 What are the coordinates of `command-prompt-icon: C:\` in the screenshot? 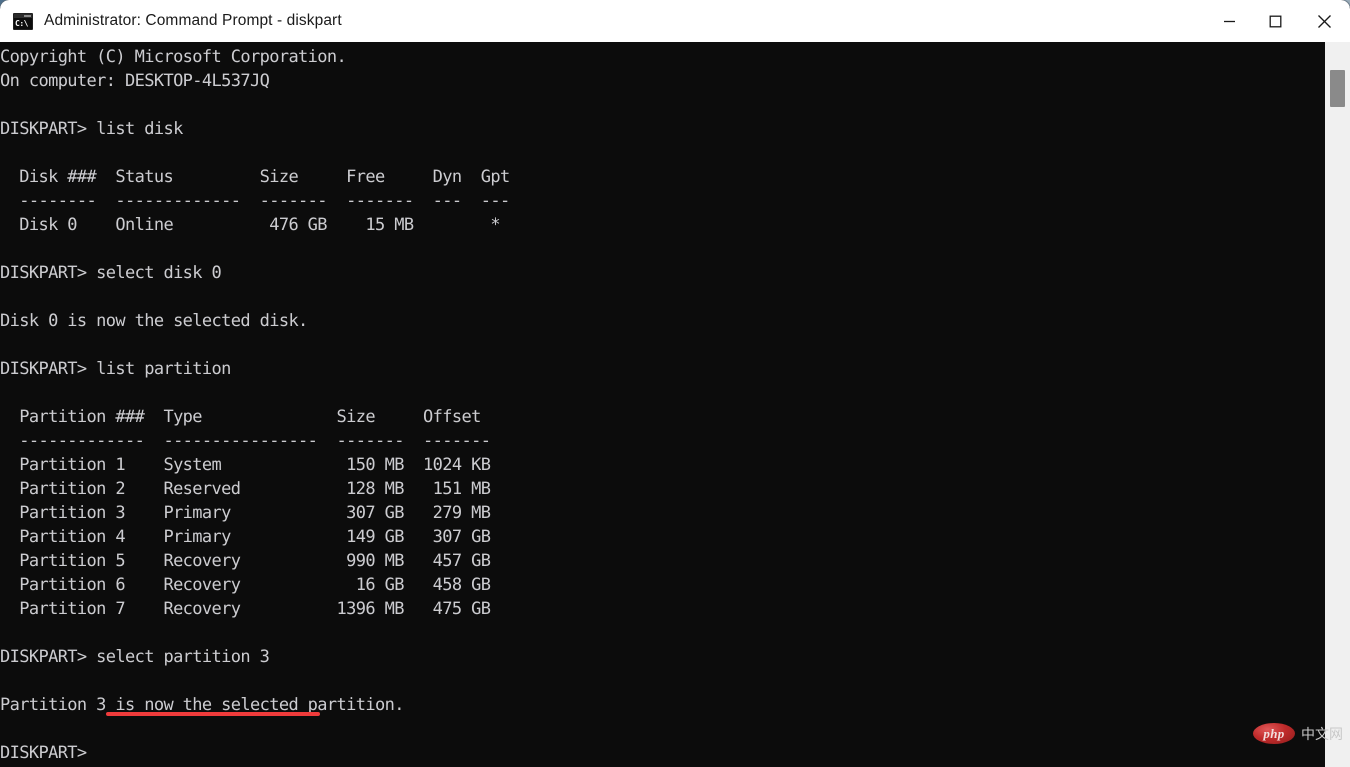 It's located at (23, 21).